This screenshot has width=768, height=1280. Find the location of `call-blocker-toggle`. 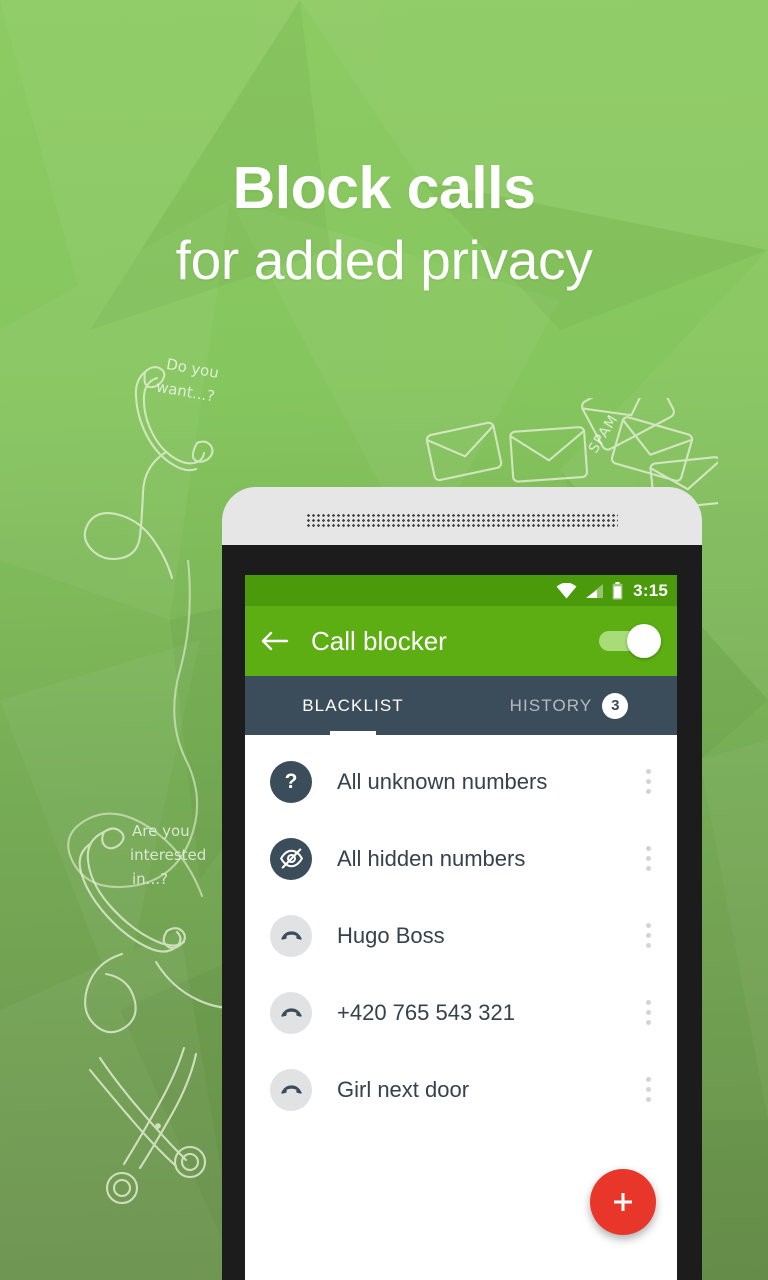

call-blocker-toggle is located at coordinates (630, 641).